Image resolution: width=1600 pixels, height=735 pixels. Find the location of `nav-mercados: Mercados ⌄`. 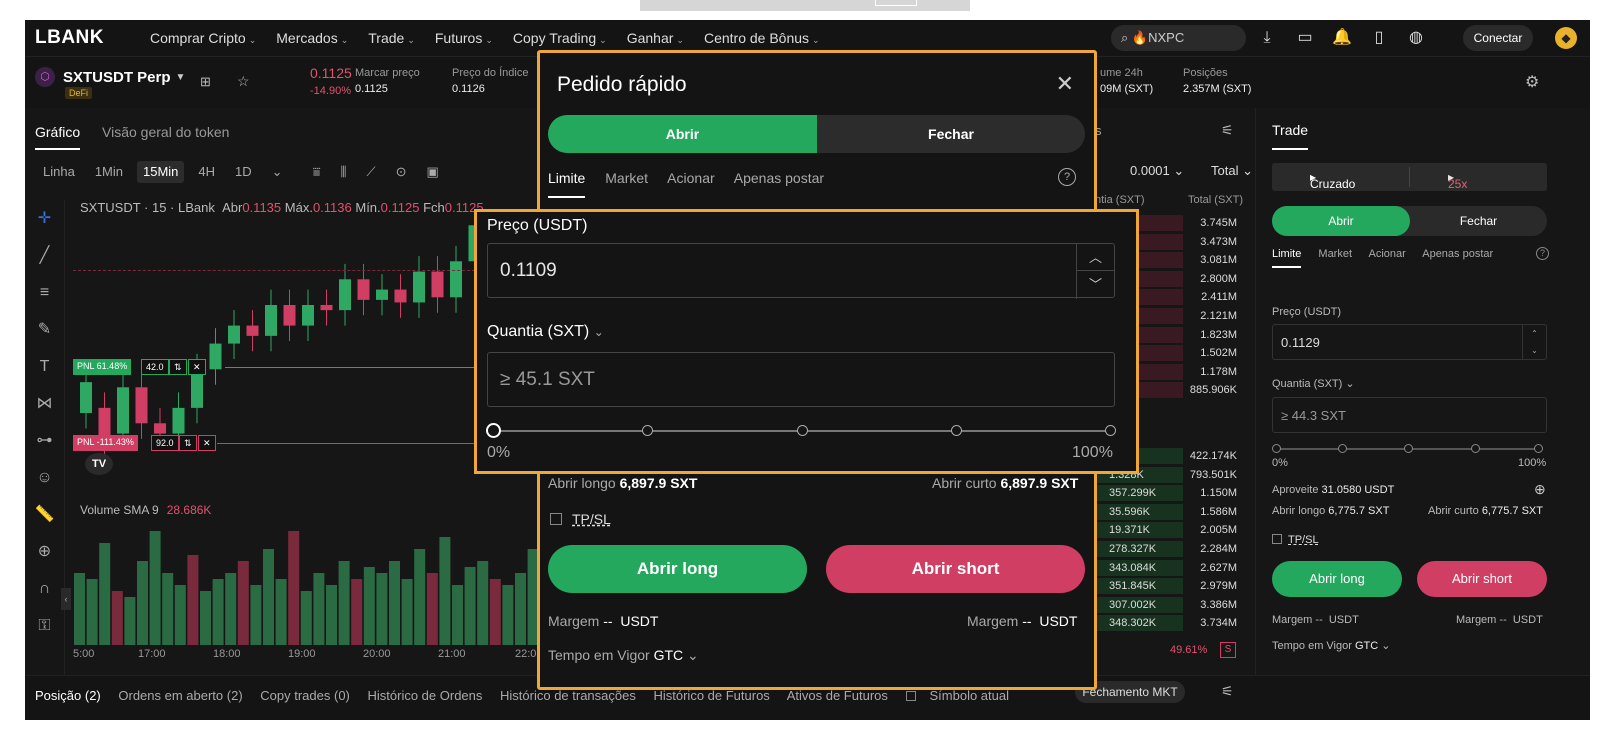

nav-mercados: Mercados ⌄ is located at coordinates (312, 38).